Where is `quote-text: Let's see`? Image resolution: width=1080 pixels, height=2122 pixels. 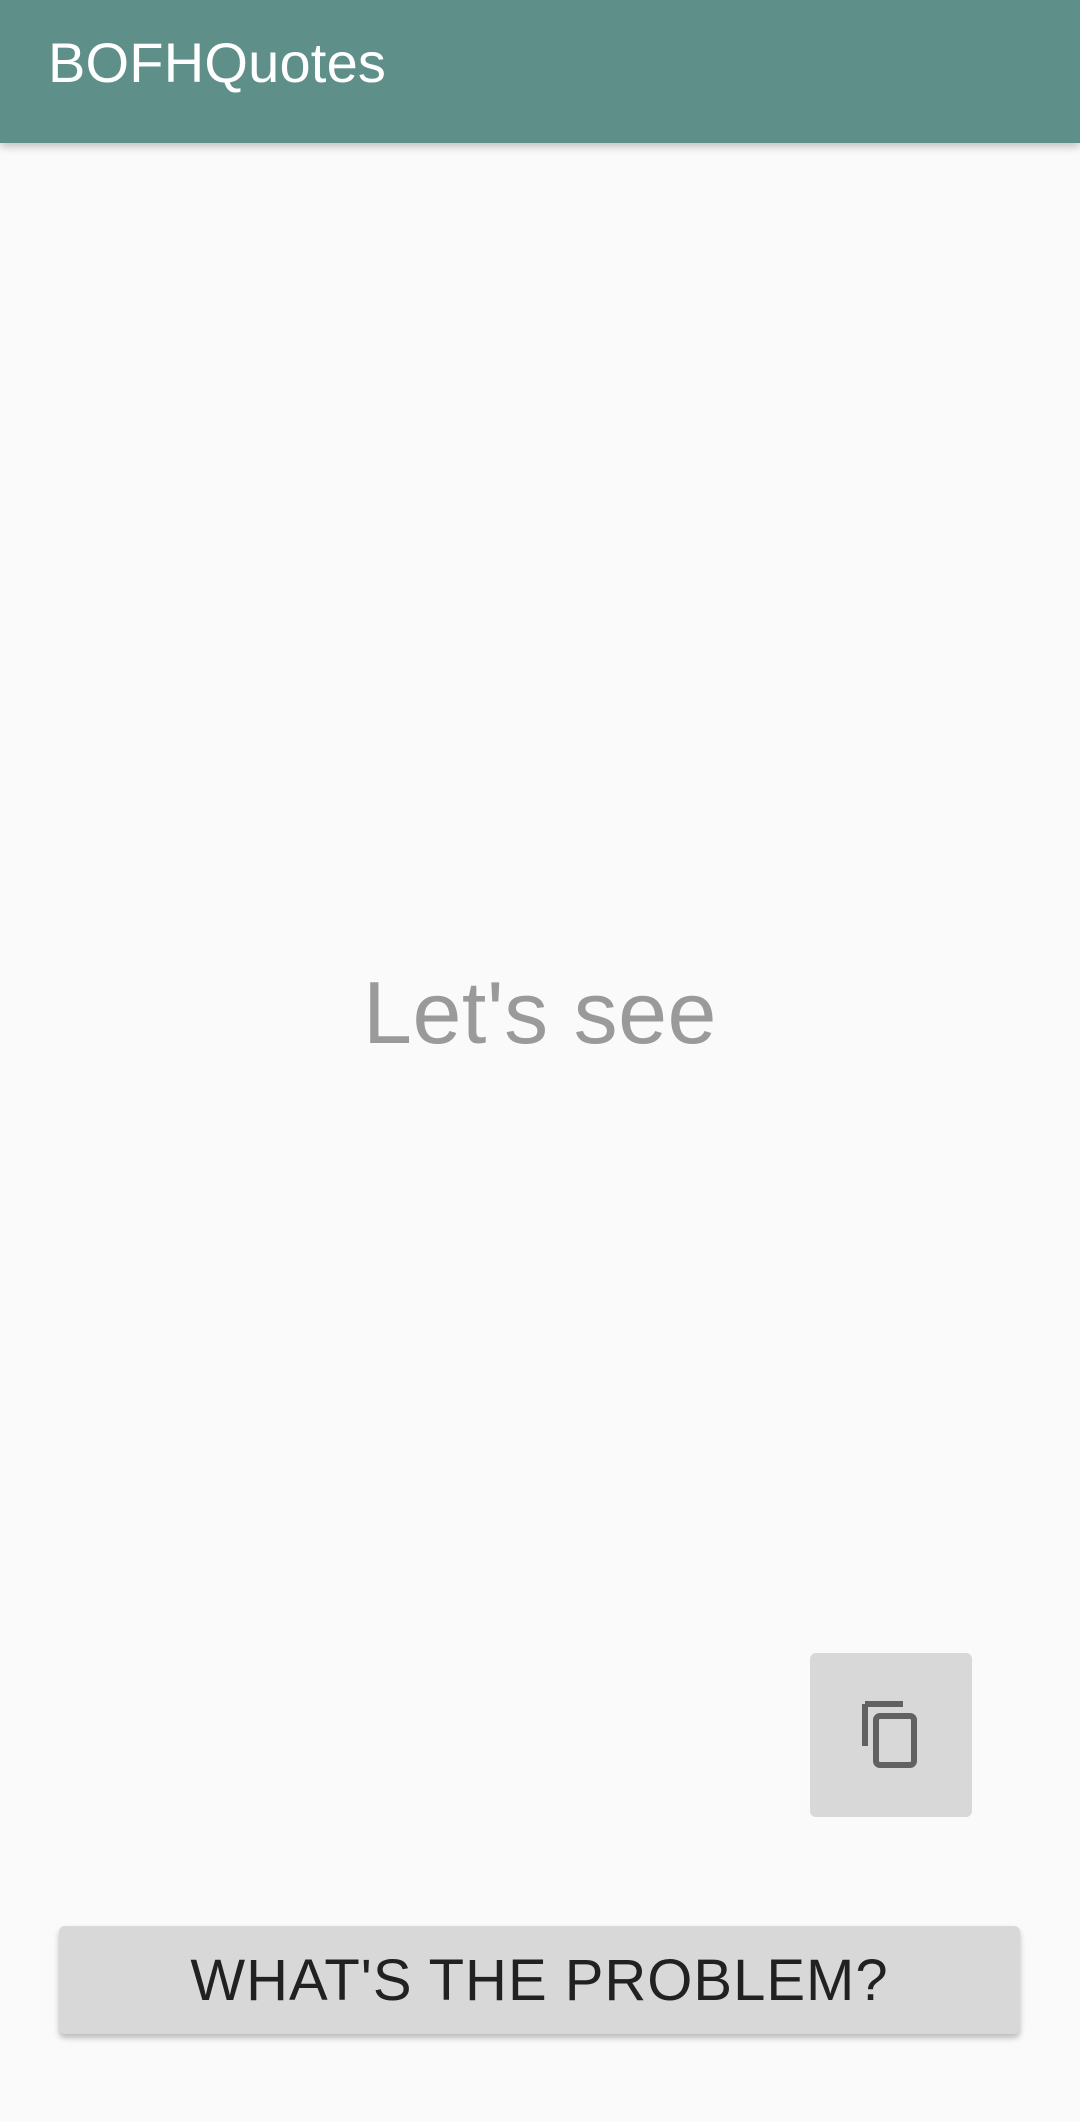
quote-text: Let's see is located at coordinates (540, 1012).